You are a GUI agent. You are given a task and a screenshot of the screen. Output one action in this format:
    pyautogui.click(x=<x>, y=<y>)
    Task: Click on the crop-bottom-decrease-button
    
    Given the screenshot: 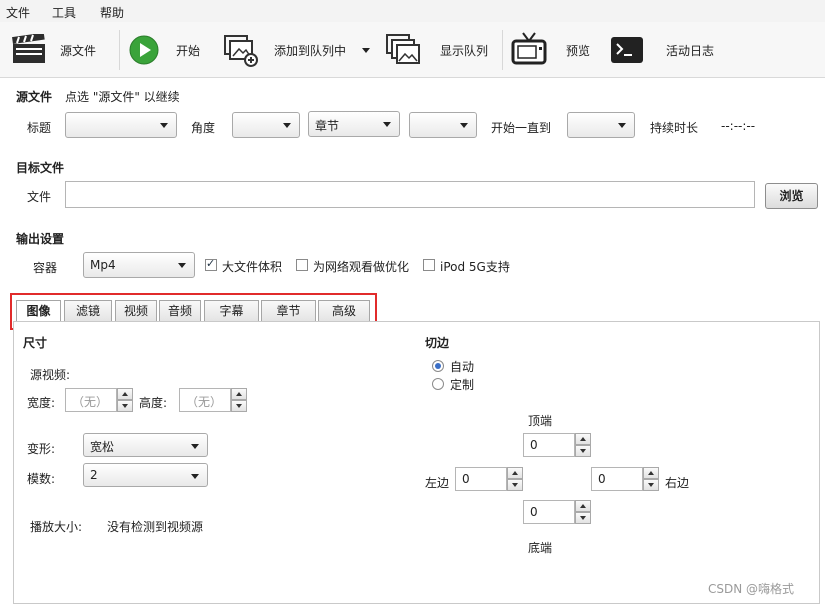 What is the action you would take?
    pyautogui.click(x=583, y=518)
    